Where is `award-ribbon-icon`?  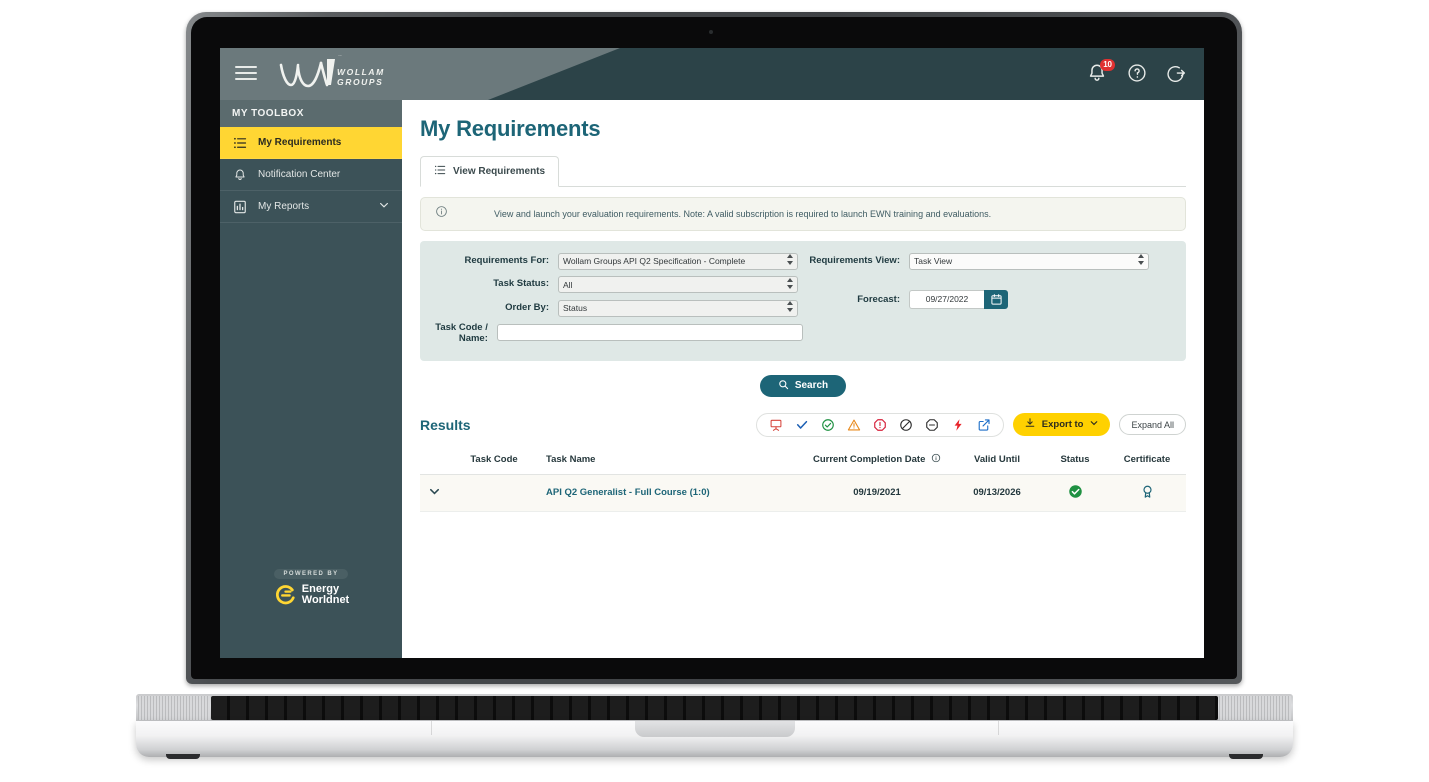
award-ribbon-icon is located at coordinates (1147, 493).